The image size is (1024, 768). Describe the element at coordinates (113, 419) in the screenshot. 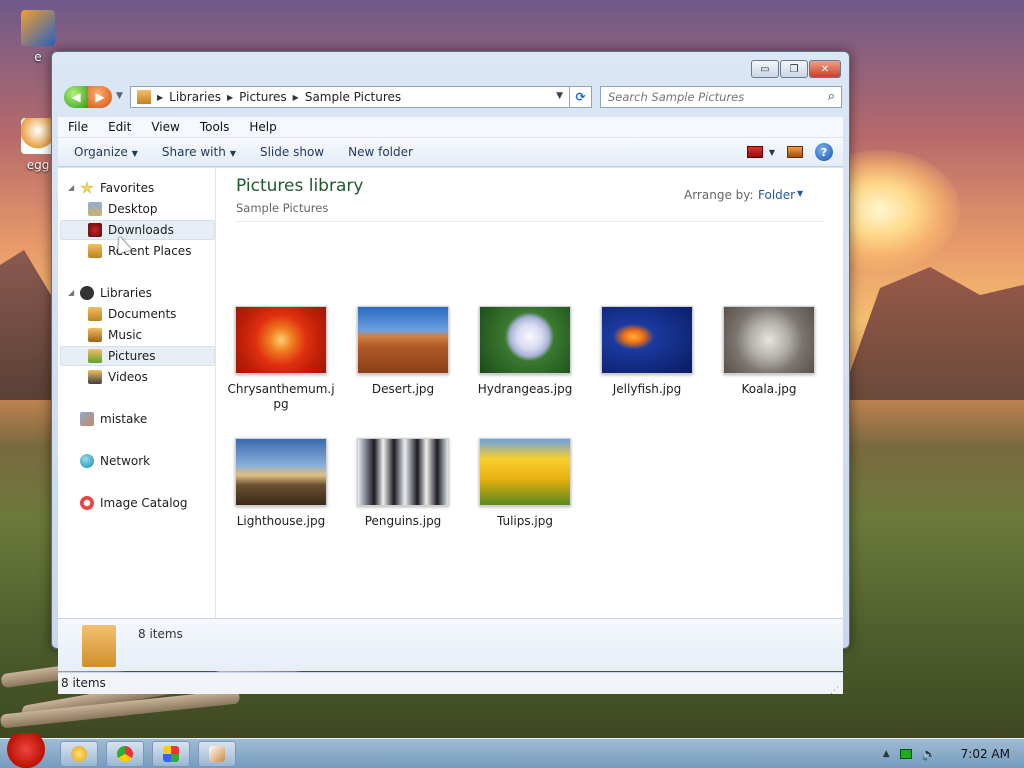

I see `nav-mistake: mistake` at that location.